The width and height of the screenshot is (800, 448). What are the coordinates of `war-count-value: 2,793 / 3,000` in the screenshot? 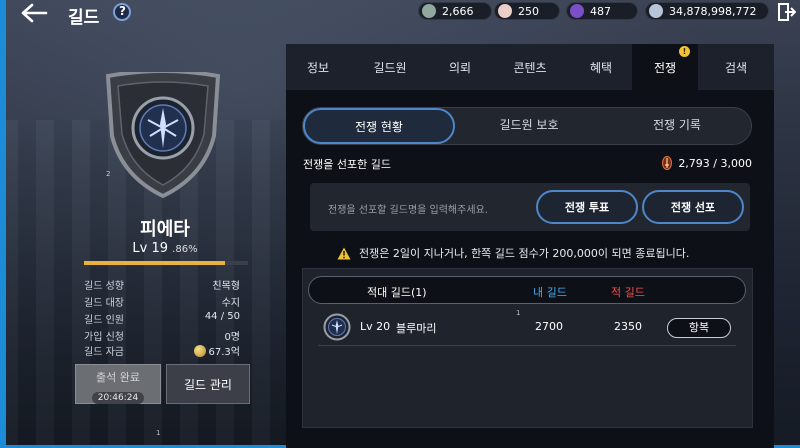 It's located at (715, 163).